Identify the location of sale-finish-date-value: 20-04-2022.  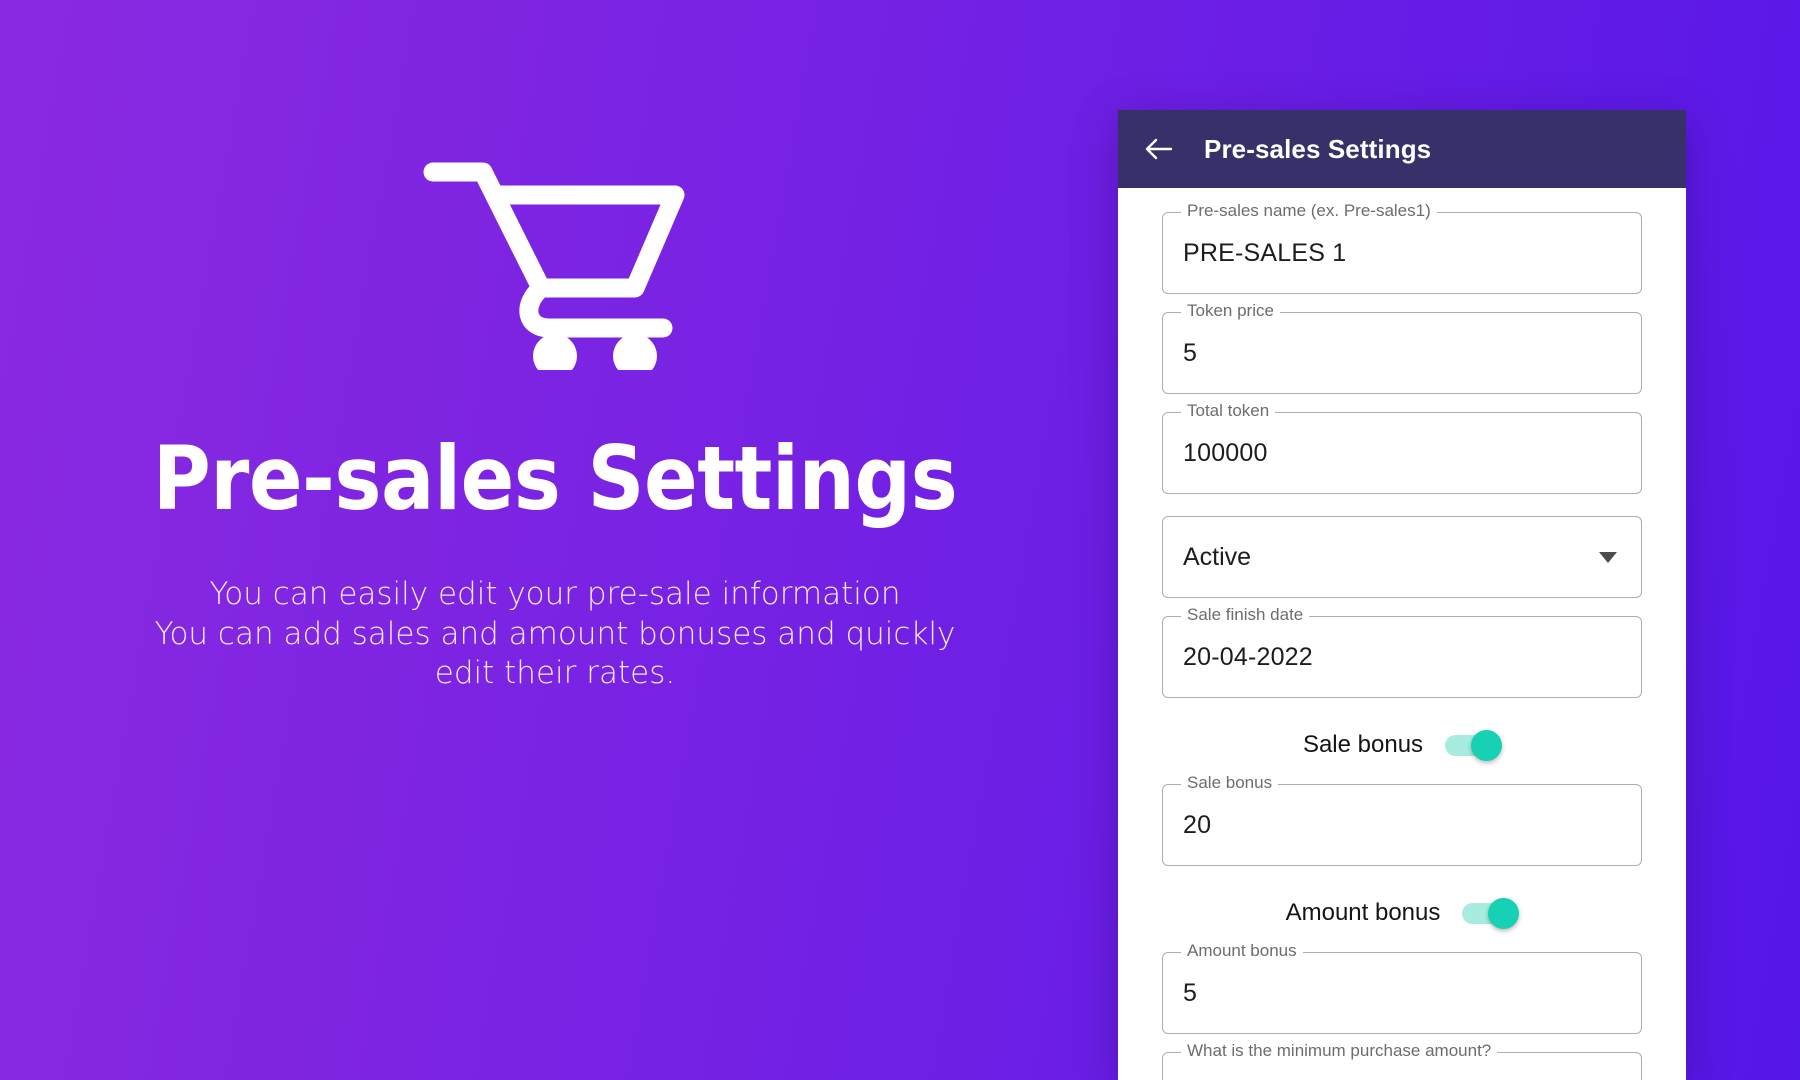
(1248, 656).